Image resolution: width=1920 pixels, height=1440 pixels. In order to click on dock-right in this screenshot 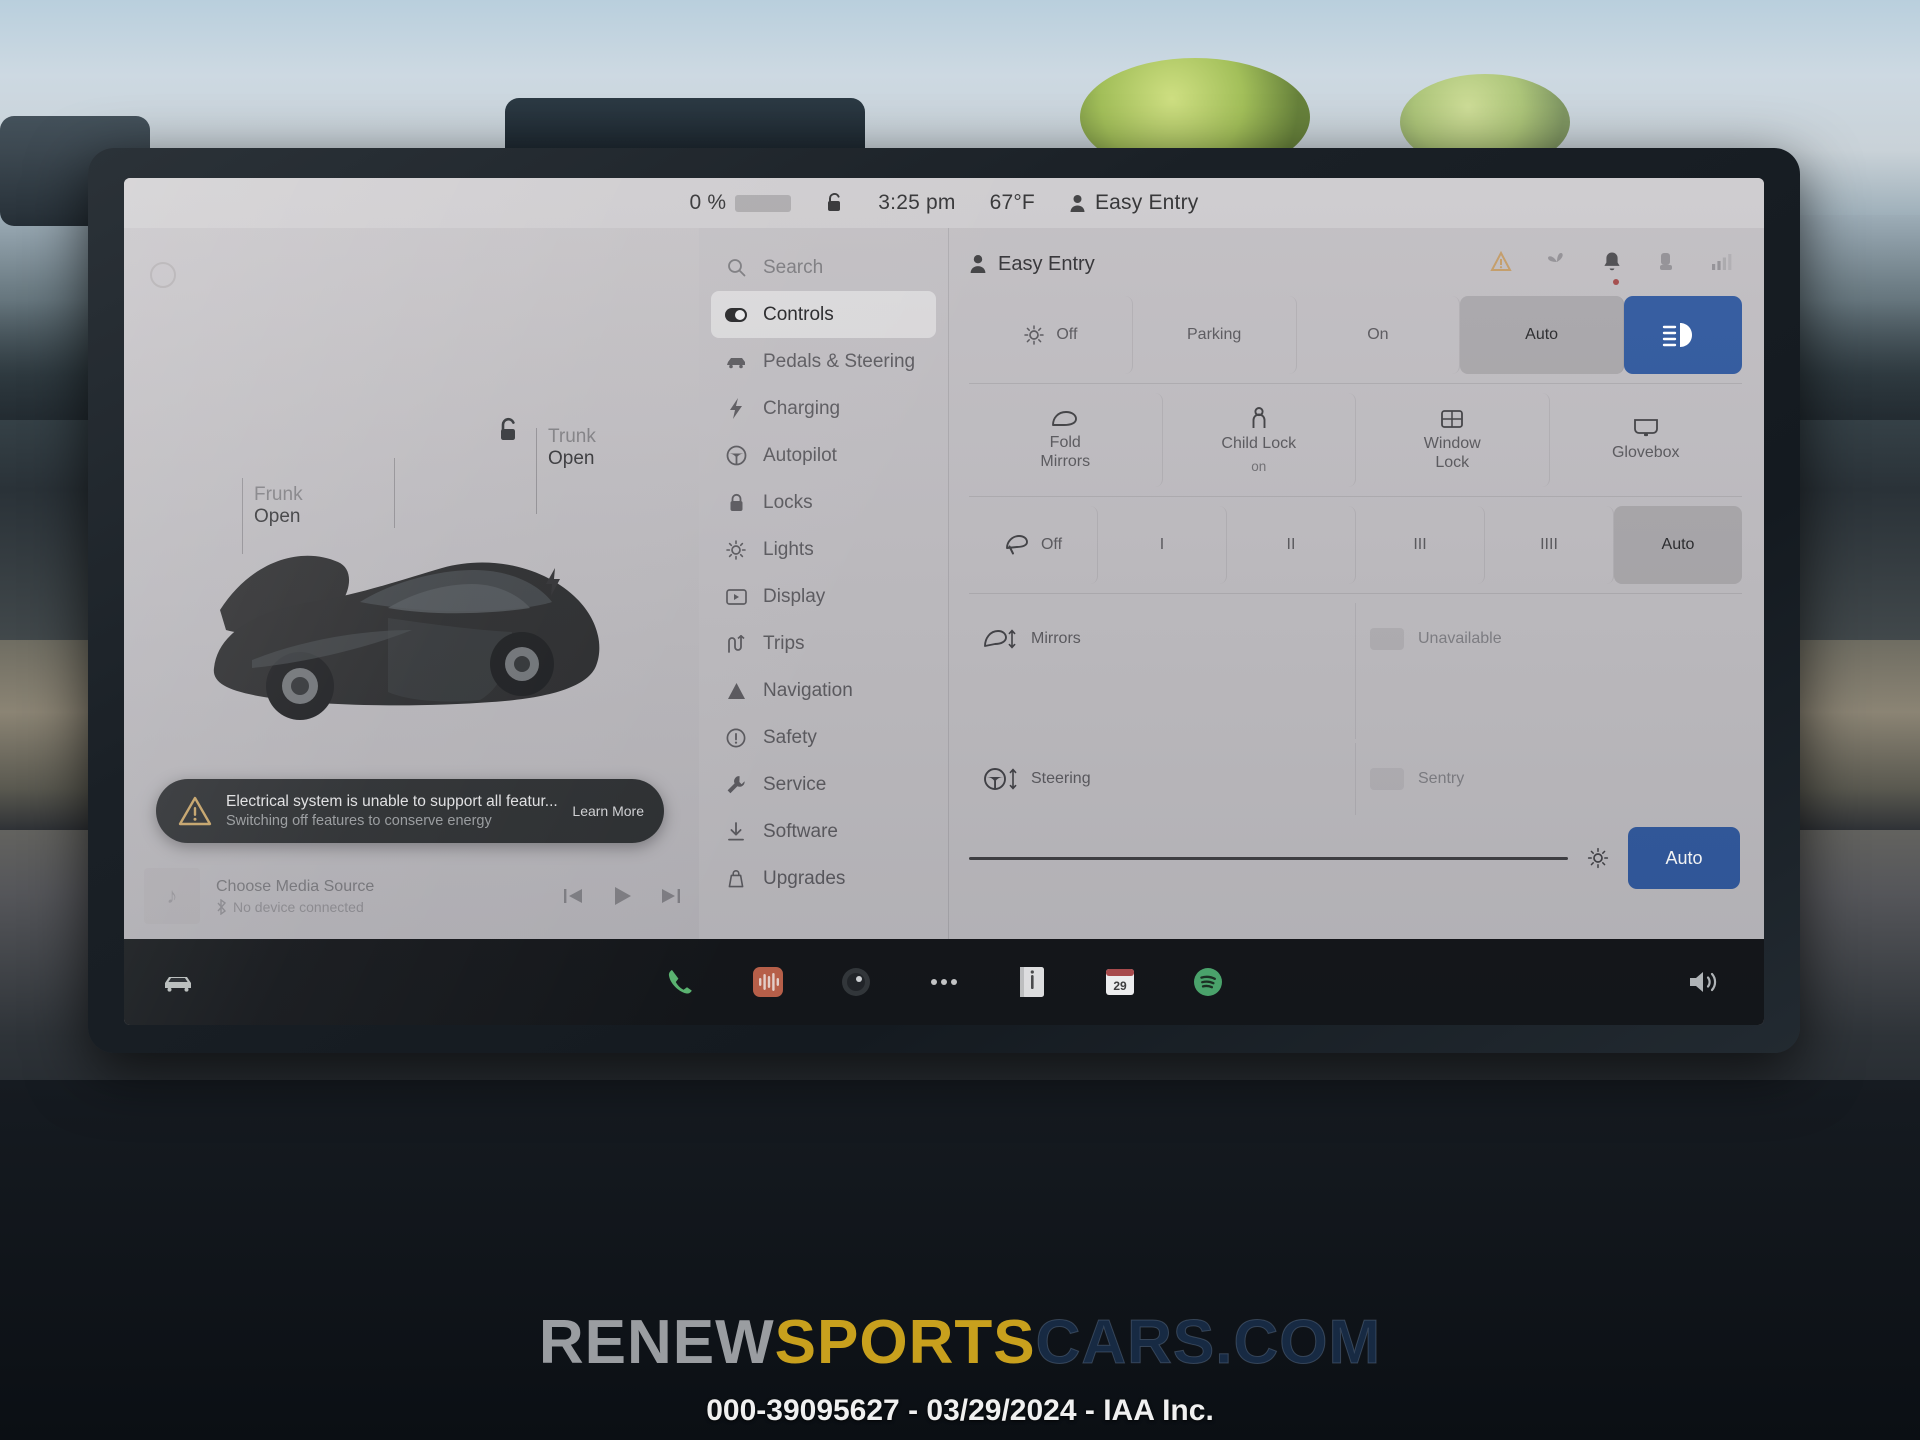, I will do `click(1704, 982)`.